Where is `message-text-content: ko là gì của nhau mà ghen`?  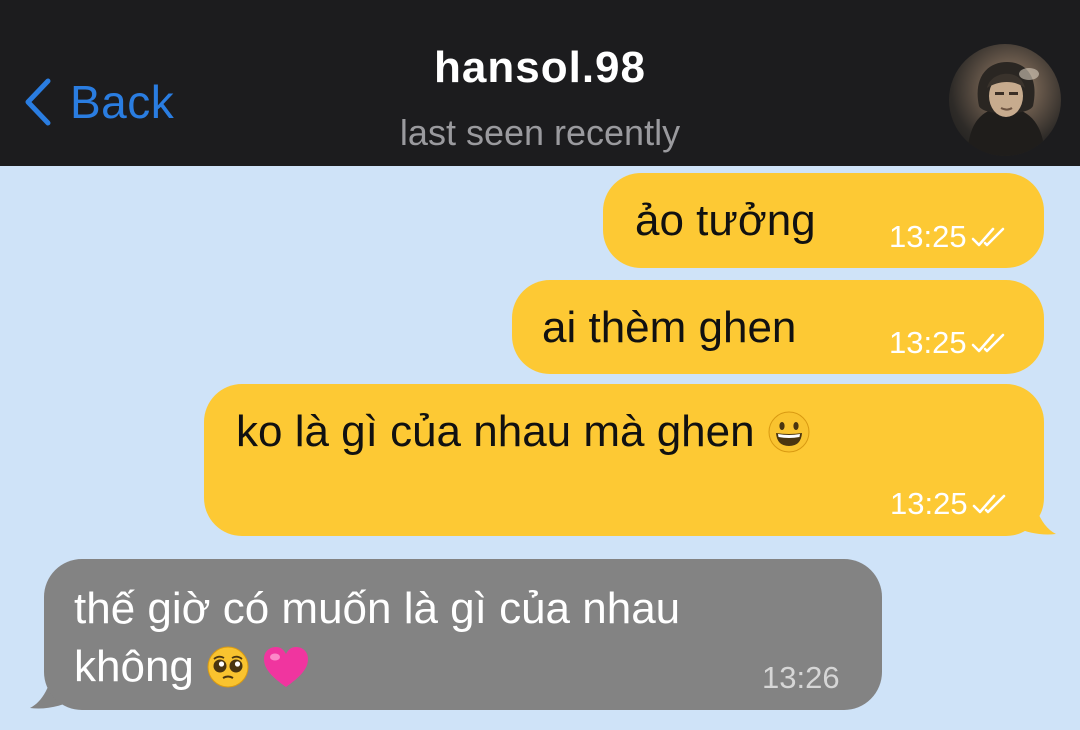 message-text-content: ko là gì của nhau mà ghen is located at coordinates (495, 431).